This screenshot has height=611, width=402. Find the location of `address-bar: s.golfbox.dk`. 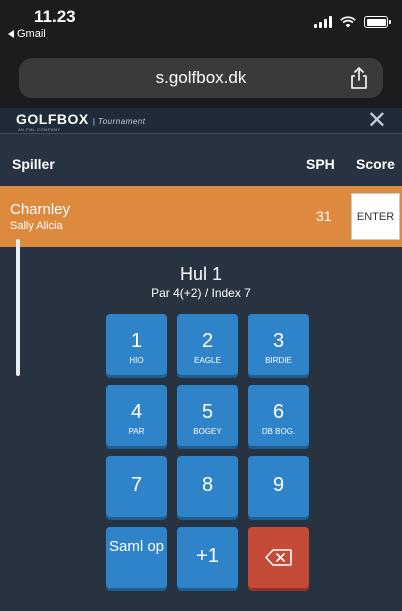

address-bar: s.golfbox.dk is located at coordinates (201, 78).